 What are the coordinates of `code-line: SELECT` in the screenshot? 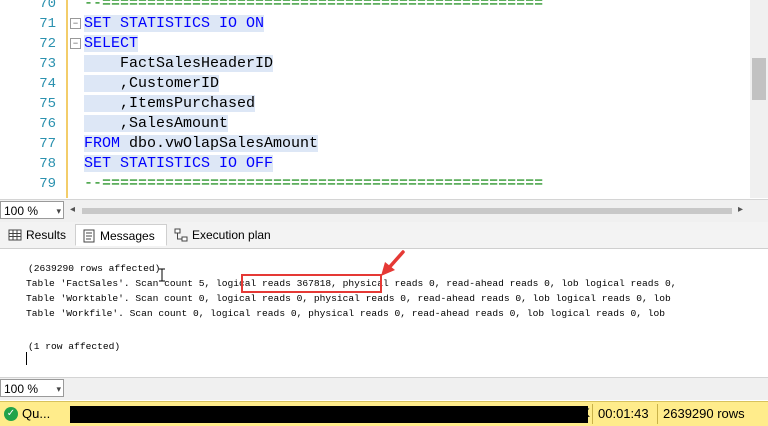 It's located at (111, 44).